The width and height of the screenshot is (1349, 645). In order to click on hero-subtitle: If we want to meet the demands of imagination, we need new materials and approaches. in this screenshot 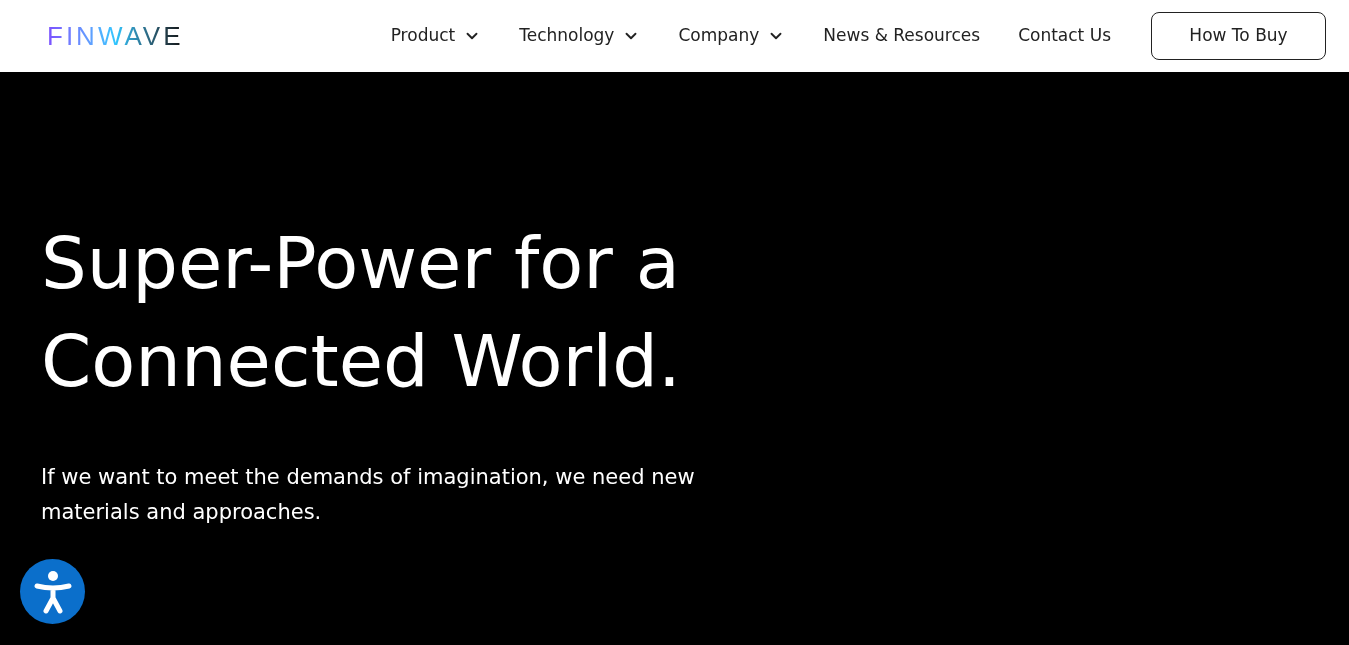, I will do `click(368, 495)`.